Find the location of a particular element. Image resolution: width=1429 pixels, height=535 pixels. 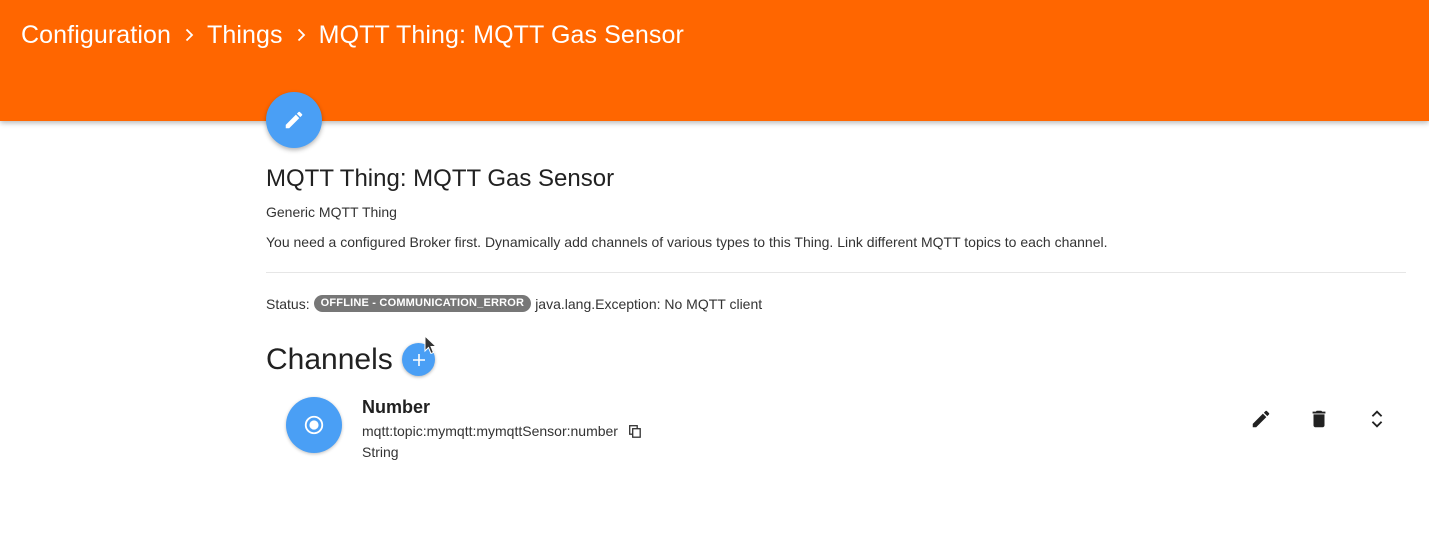

status-label: Status: is located at coordinates (288, 303).